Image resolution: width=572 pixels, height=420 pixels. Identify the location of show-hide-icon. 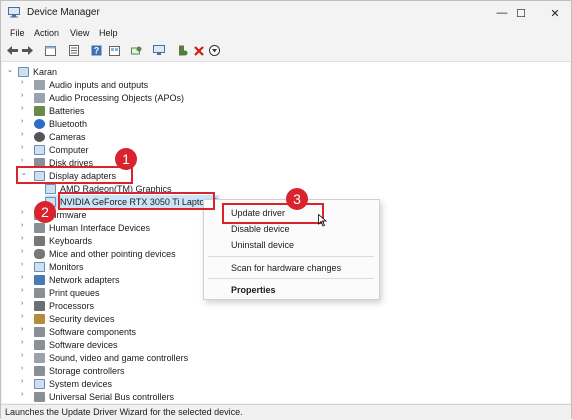
(50, 50).